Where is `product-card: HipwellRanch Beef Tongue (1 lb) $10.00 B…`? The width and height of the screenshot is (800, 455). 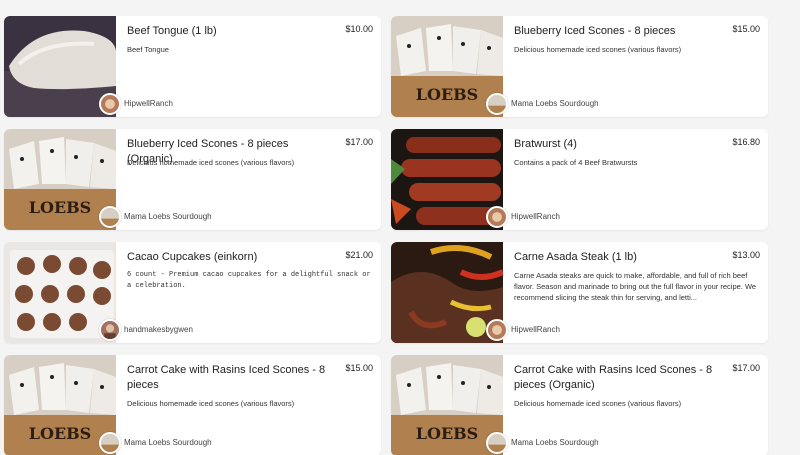 product-card: HipwellRanch Beef Tongue (1 lb) $10.00 B… is located at coordinates (192, 66).